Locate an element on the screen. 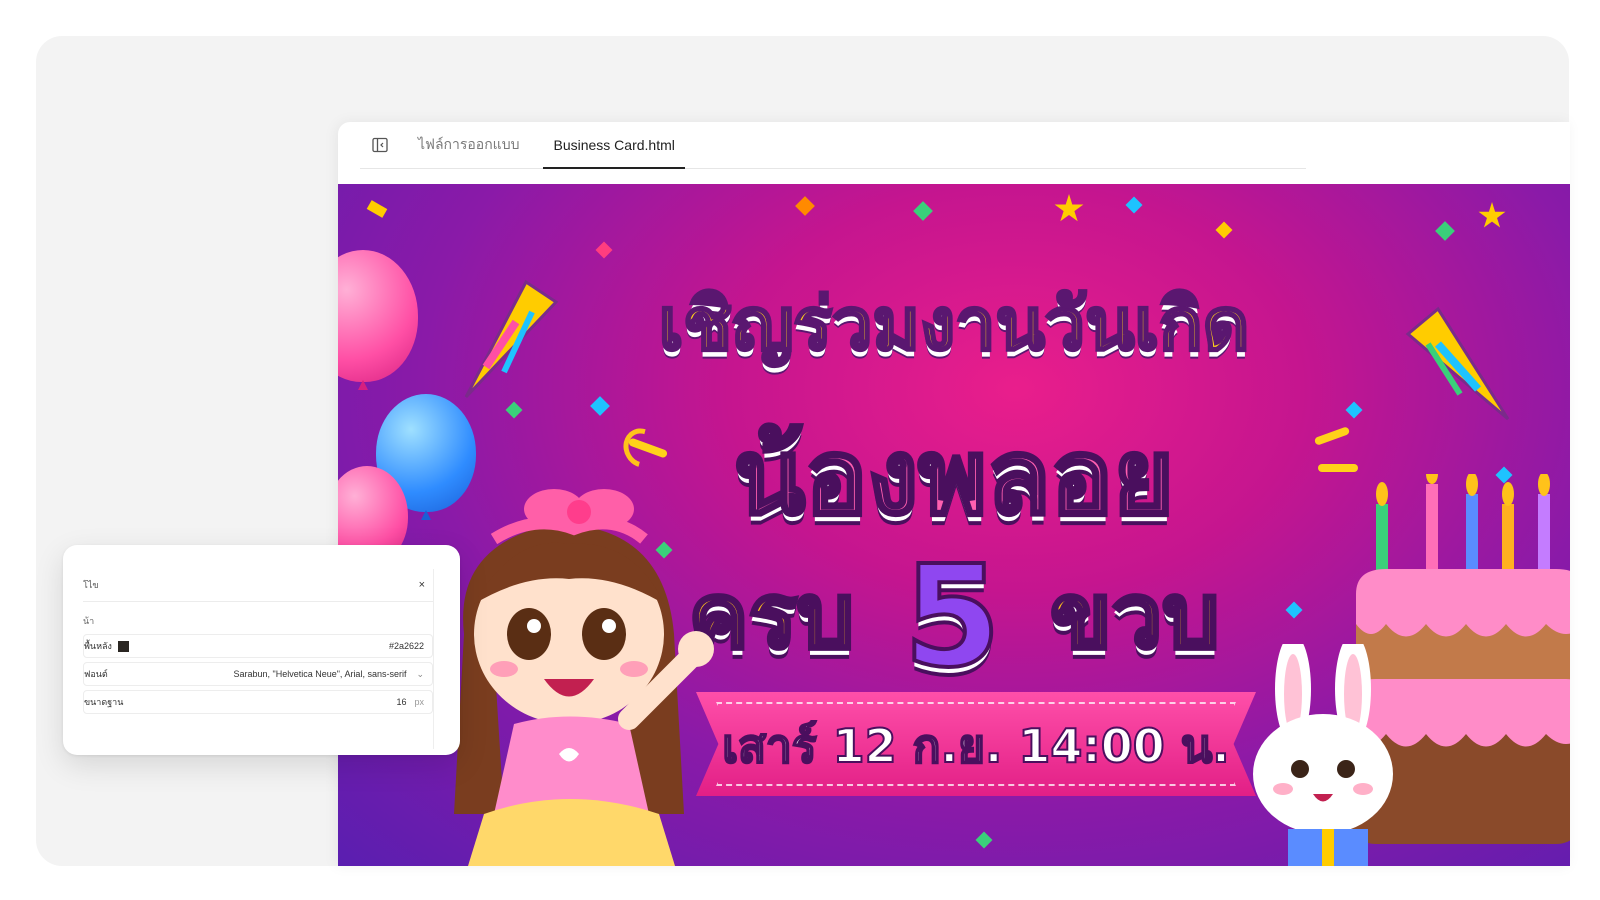  tab-design-files-label: ไฟล์การออกแบบ is located at coordinates (469, 144).